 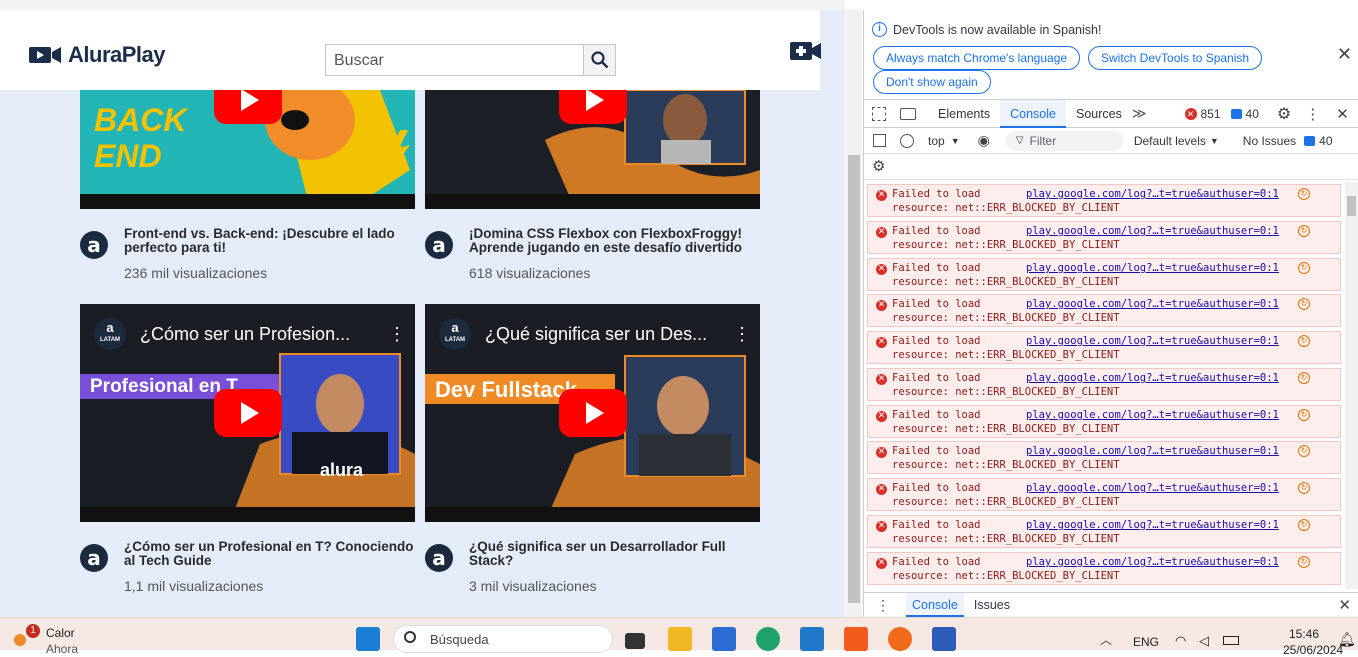 What do you see at coordinates (1351, 385) in the screenshot?
I see `console-scrollbar` at bounding box center [1351, 385].